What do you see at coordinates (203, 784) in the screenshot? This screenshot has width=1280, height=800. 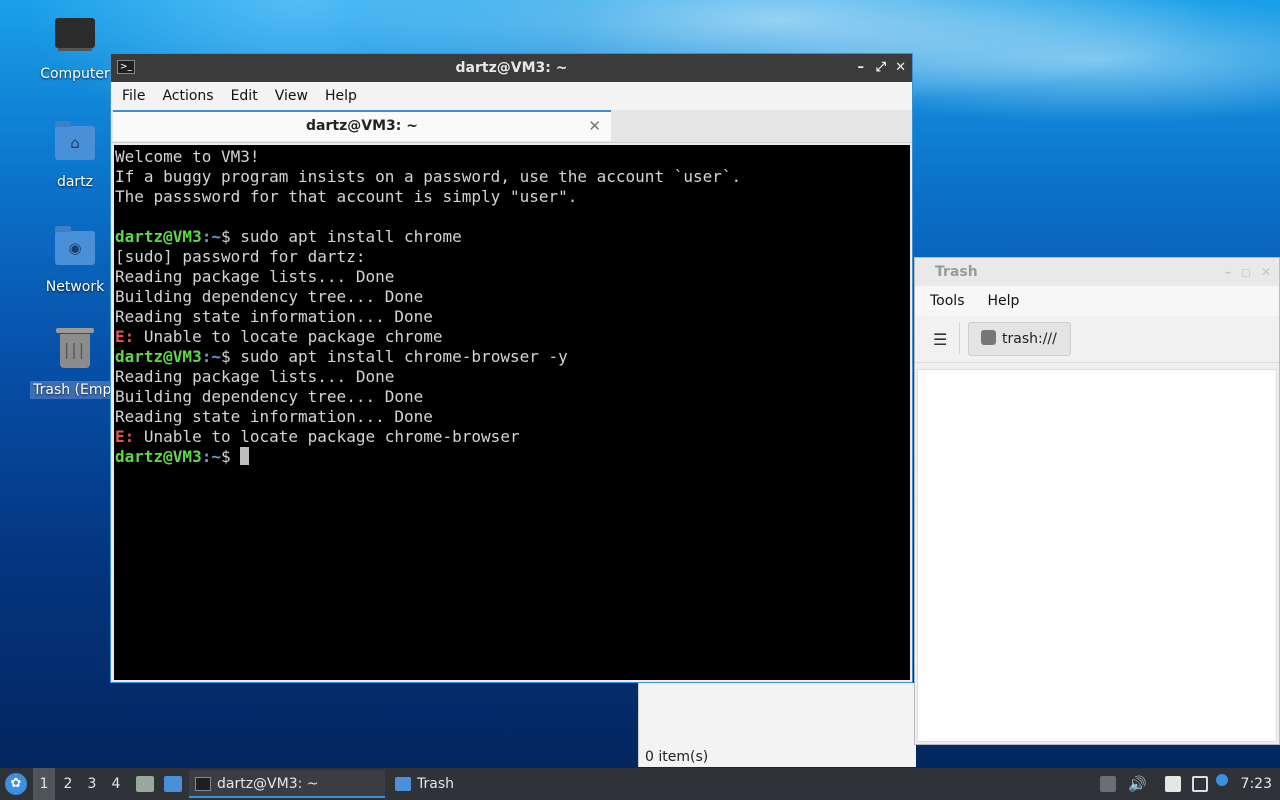 I see `terminal-icon` at bounding box center [203, 784].